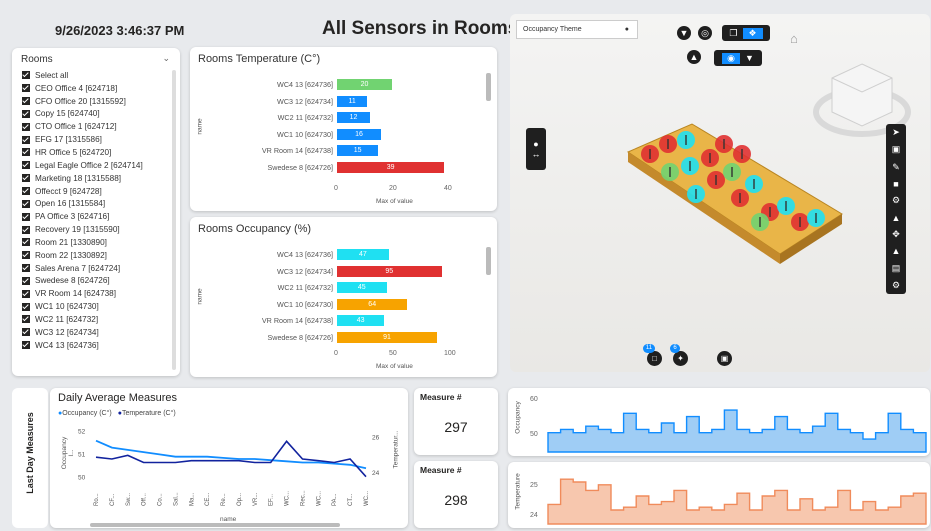 Image resolution: width=931 pixels, height=531 pixels. I want to click on slicer-item-label: Copy 15 [624740], so click(67, 114).